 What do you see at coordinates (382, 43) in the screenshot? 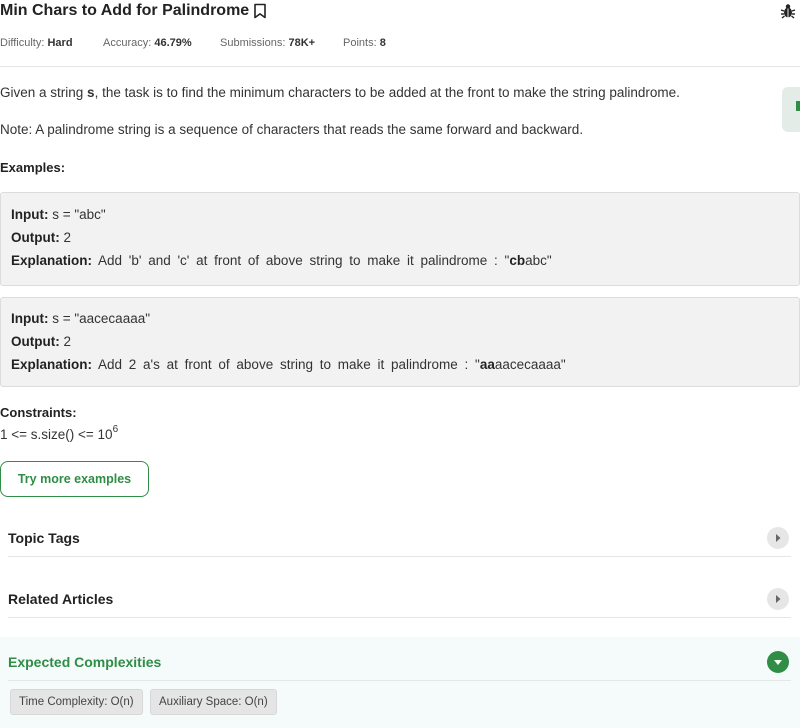
I see `points-value: 8` at bounding box center [382, 43].